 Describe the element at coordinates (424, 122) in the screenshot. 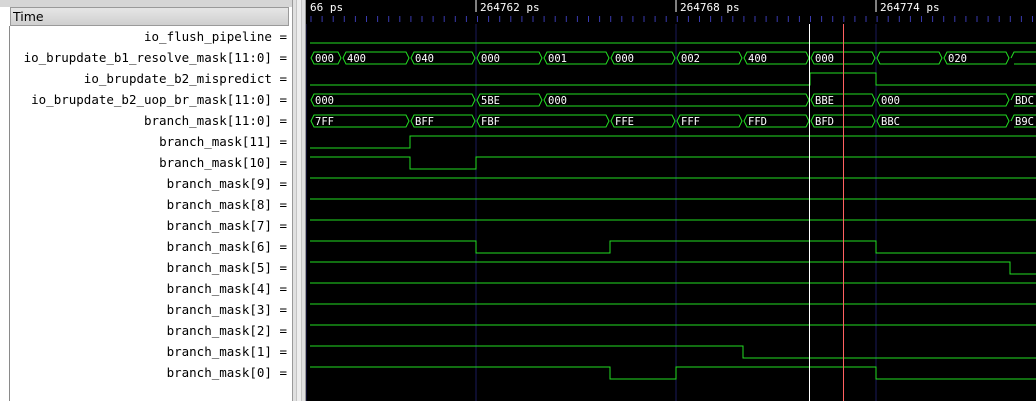

I see `bus-value-label: BFF` at that location.